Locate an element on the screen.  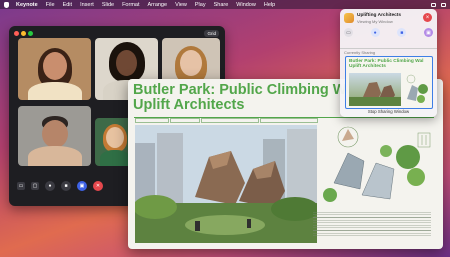
screen-share-icon: ▣ is located at coordinates (428, 32).